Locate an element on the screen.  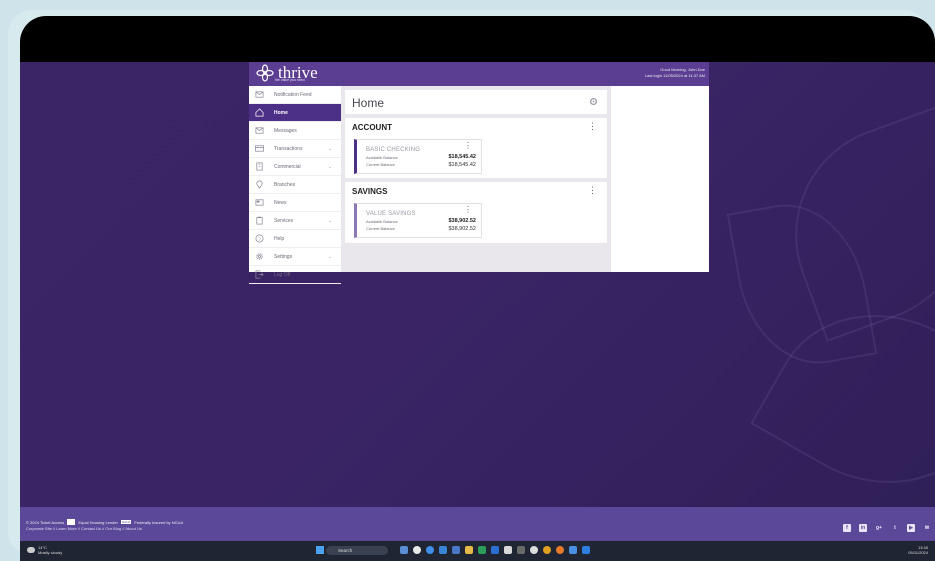
gear-icon is located at coordinates (259, 256).